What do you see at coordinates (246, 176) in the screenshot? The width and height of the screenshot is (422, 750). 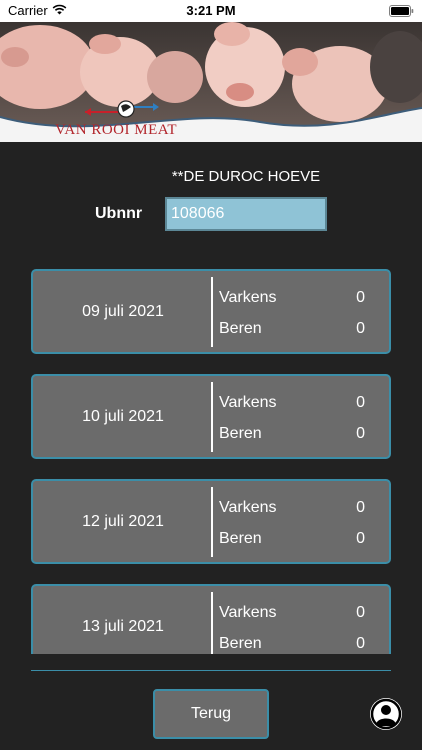 I see `farm-name: **DE DUROC HOEVE` at bounding box center [246, 176].